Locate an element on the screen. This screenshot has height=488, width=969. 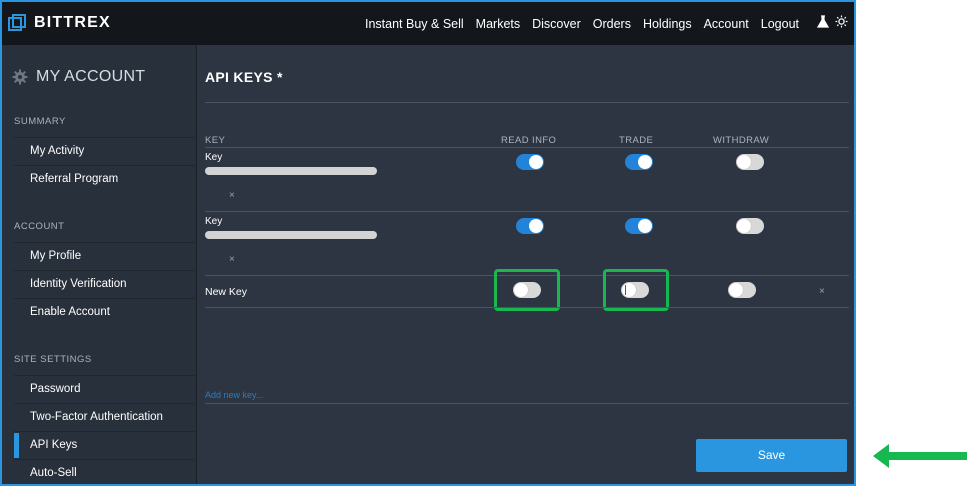
green-arrow-icon is located at coordinates (920, 456).